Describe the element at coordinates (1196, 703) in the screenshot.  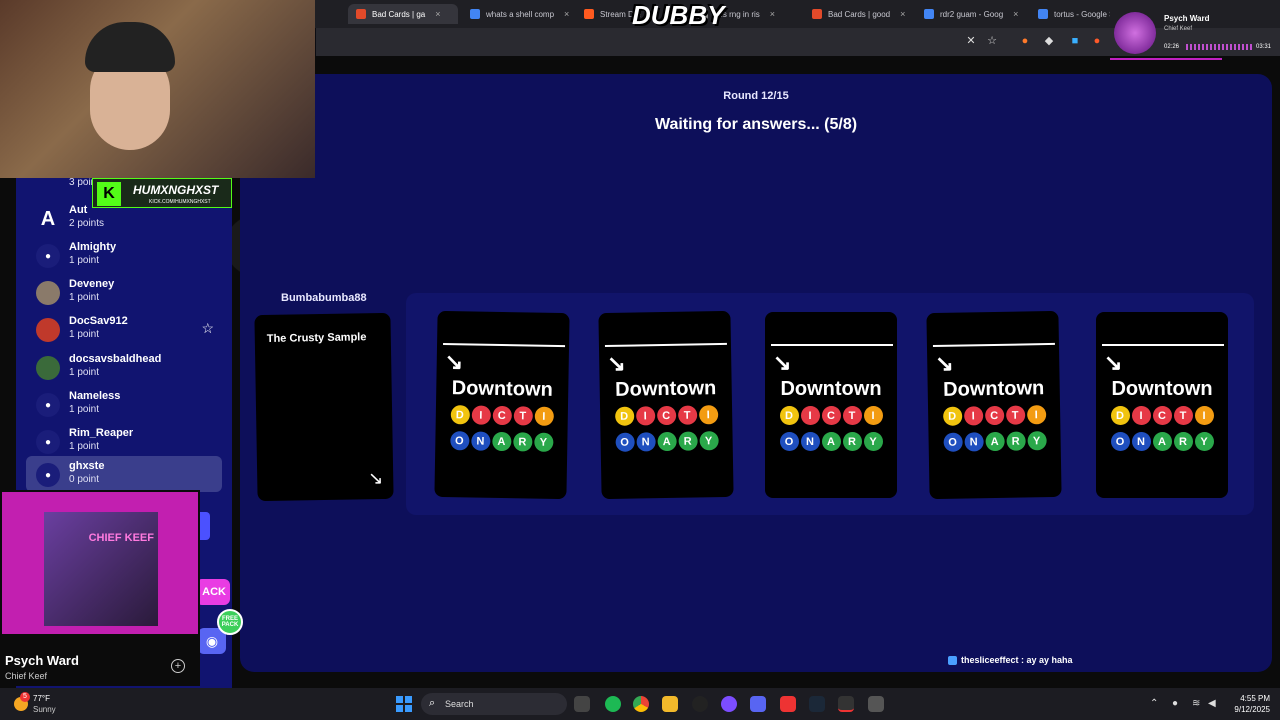
I see `wifi-icon: ≋` at that location.